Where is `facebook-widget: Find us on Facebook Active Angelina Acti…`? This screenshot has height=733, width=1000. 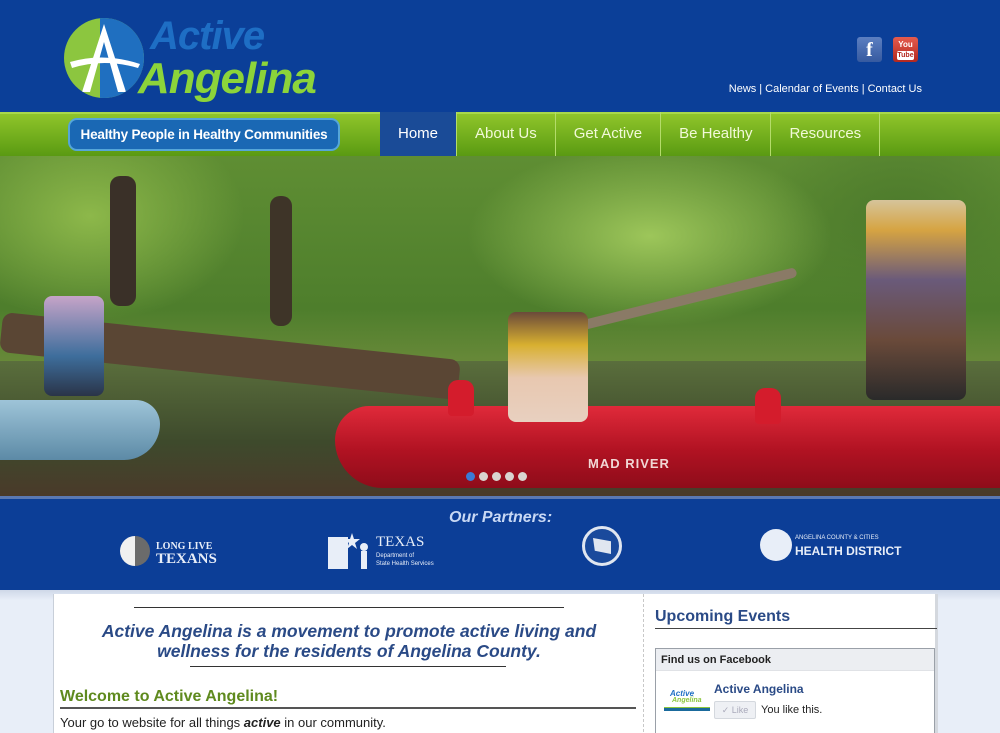
facebook-widget: Find us on Facebook Active Angelina Acti… is located at coordinates (795, 690).